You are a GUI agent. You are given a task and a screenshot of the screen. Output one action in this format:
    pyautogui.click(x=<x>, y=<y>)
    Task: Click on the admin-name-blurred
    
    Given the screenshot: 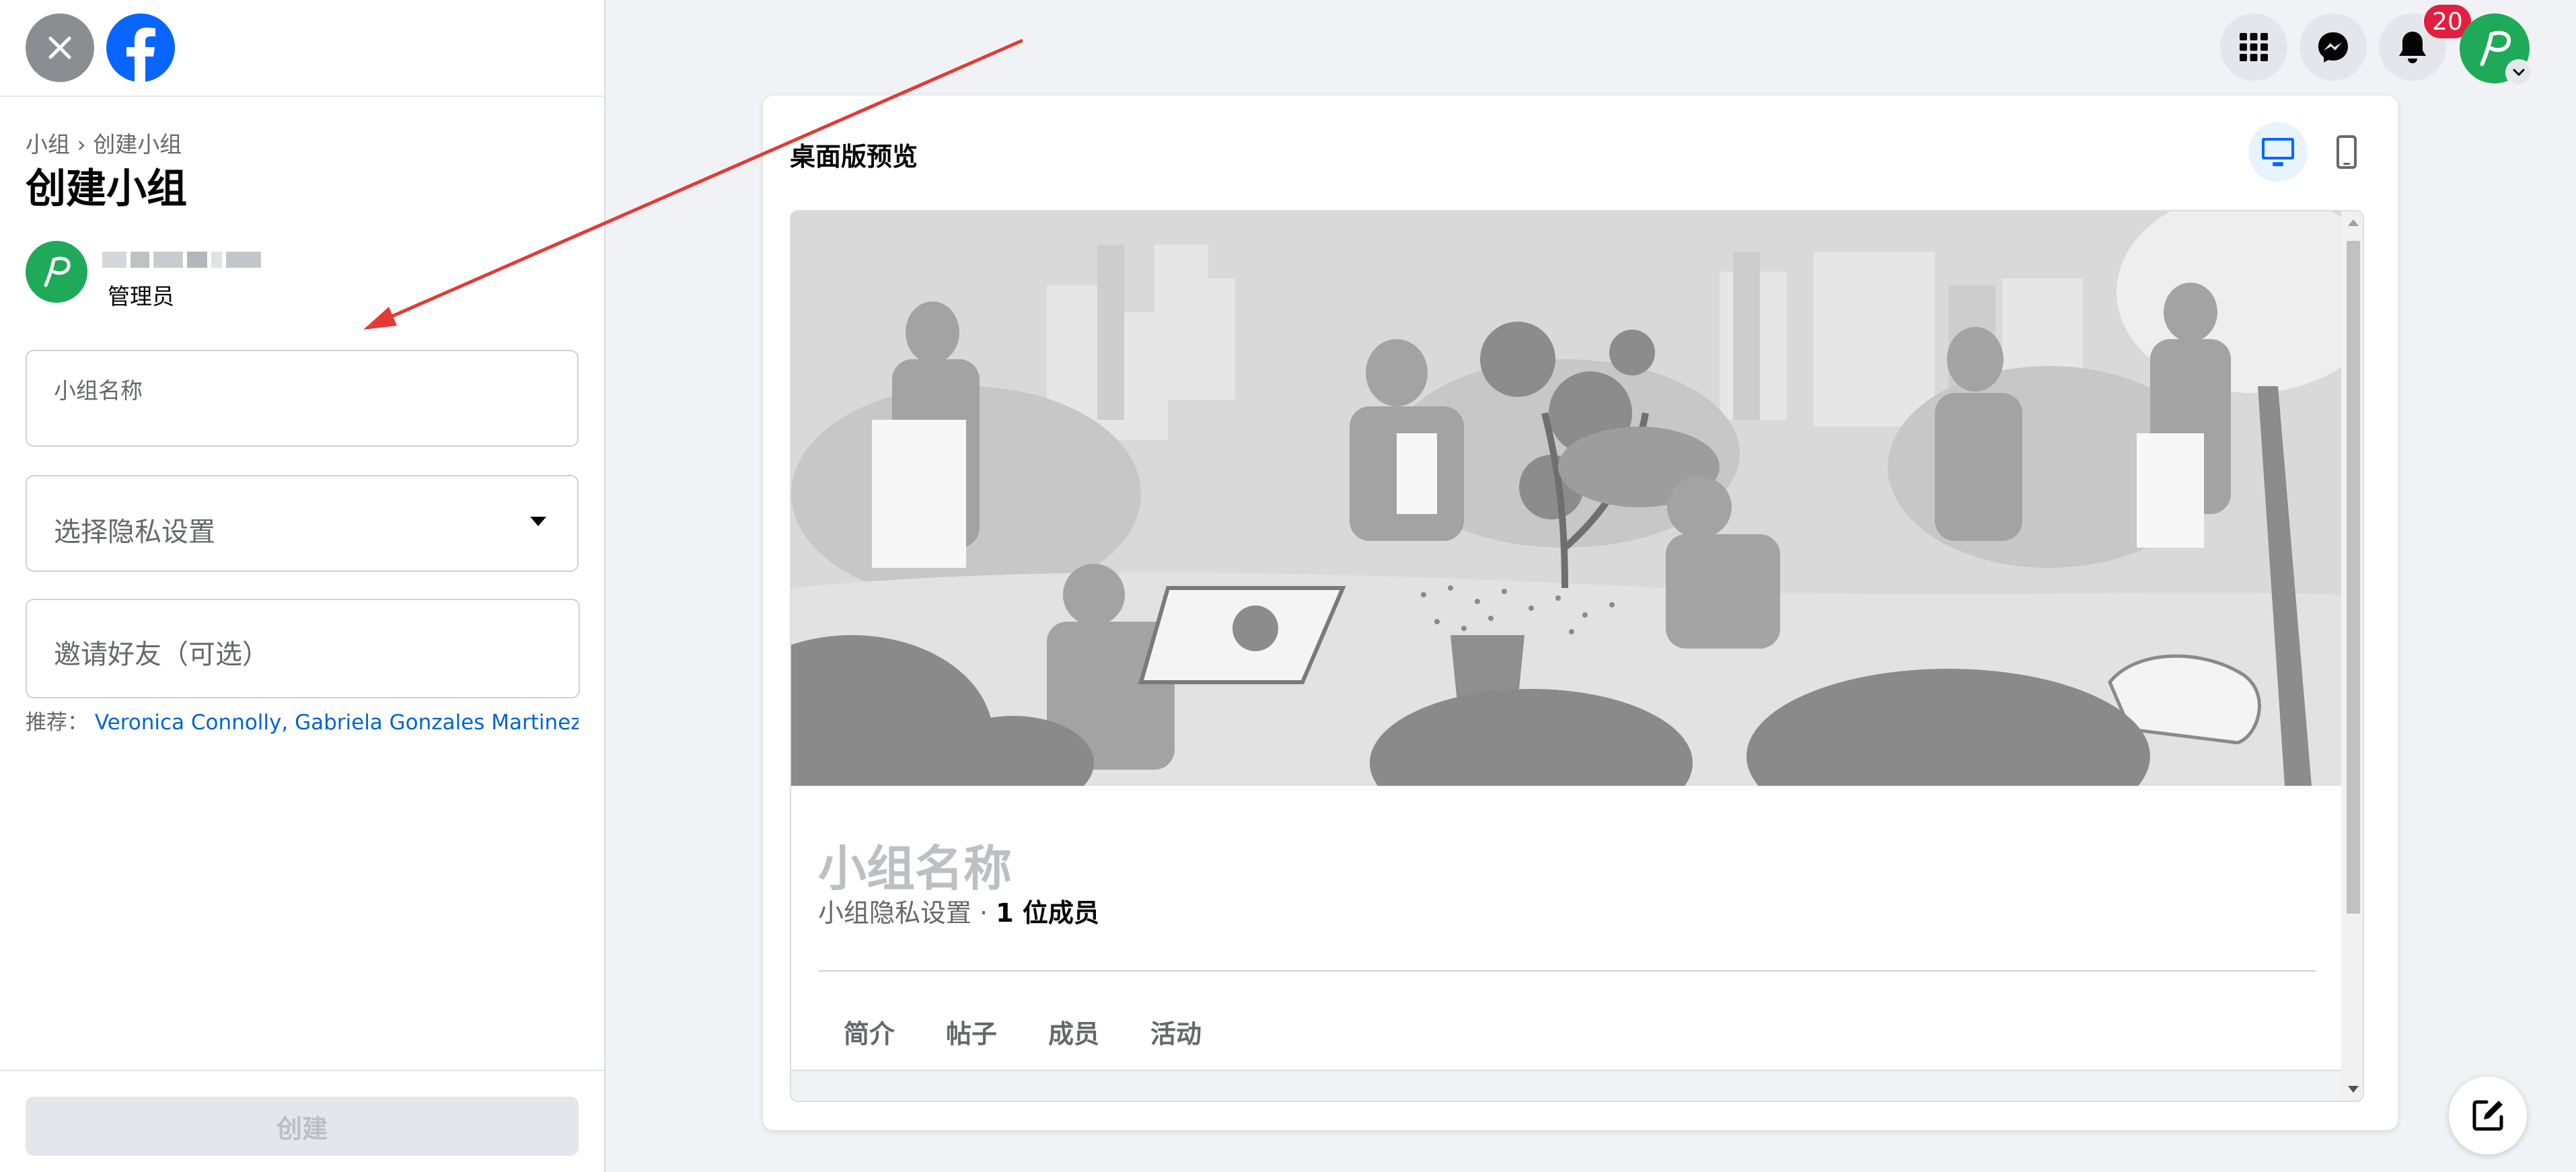 What is the action you would take?
    pyautogui.click(x=187, y=259)
    